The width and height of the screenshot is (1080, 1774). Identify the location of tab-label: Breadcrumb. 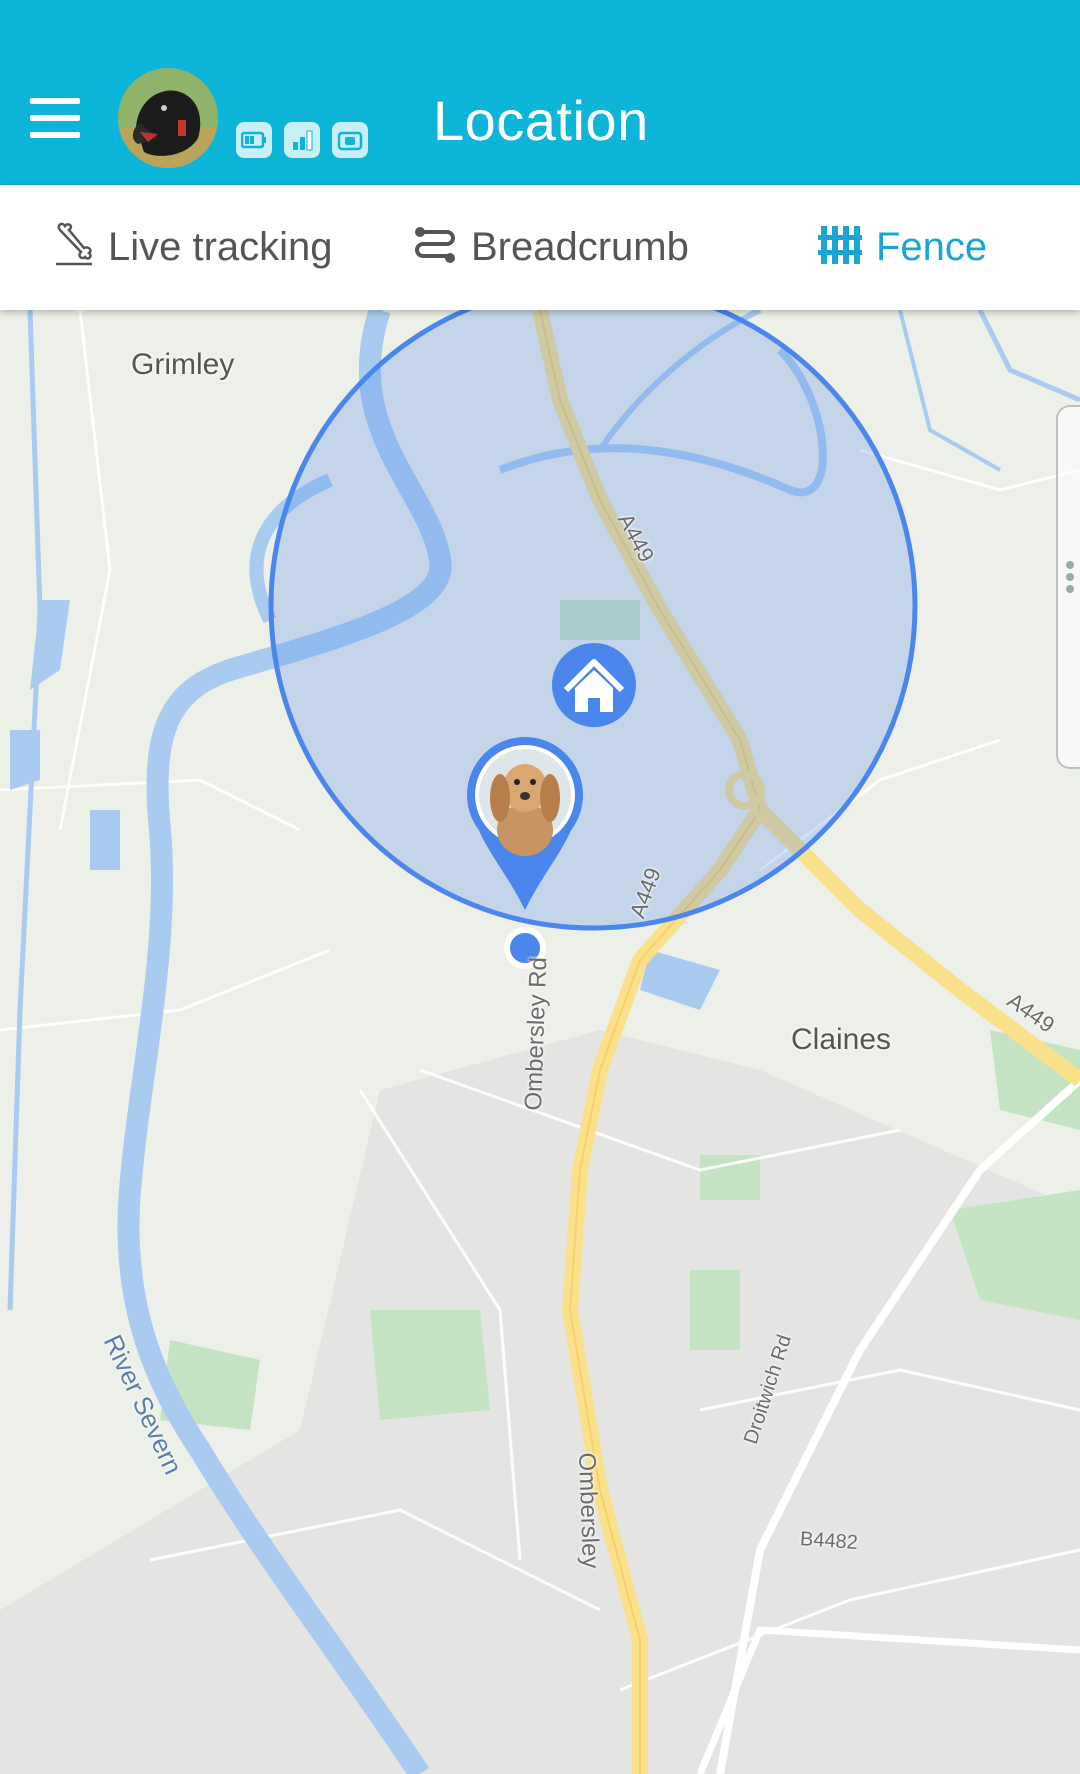
(580, 247).